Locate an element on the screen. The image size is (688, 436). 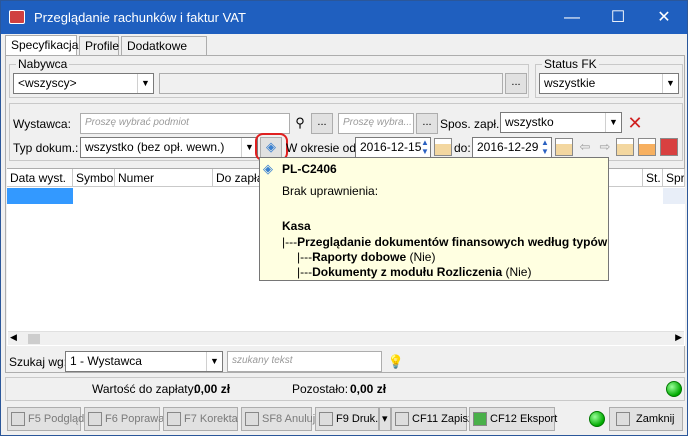
tooltip-no-rights: Brak uprawnienia: is located at coordinates (330, 191).